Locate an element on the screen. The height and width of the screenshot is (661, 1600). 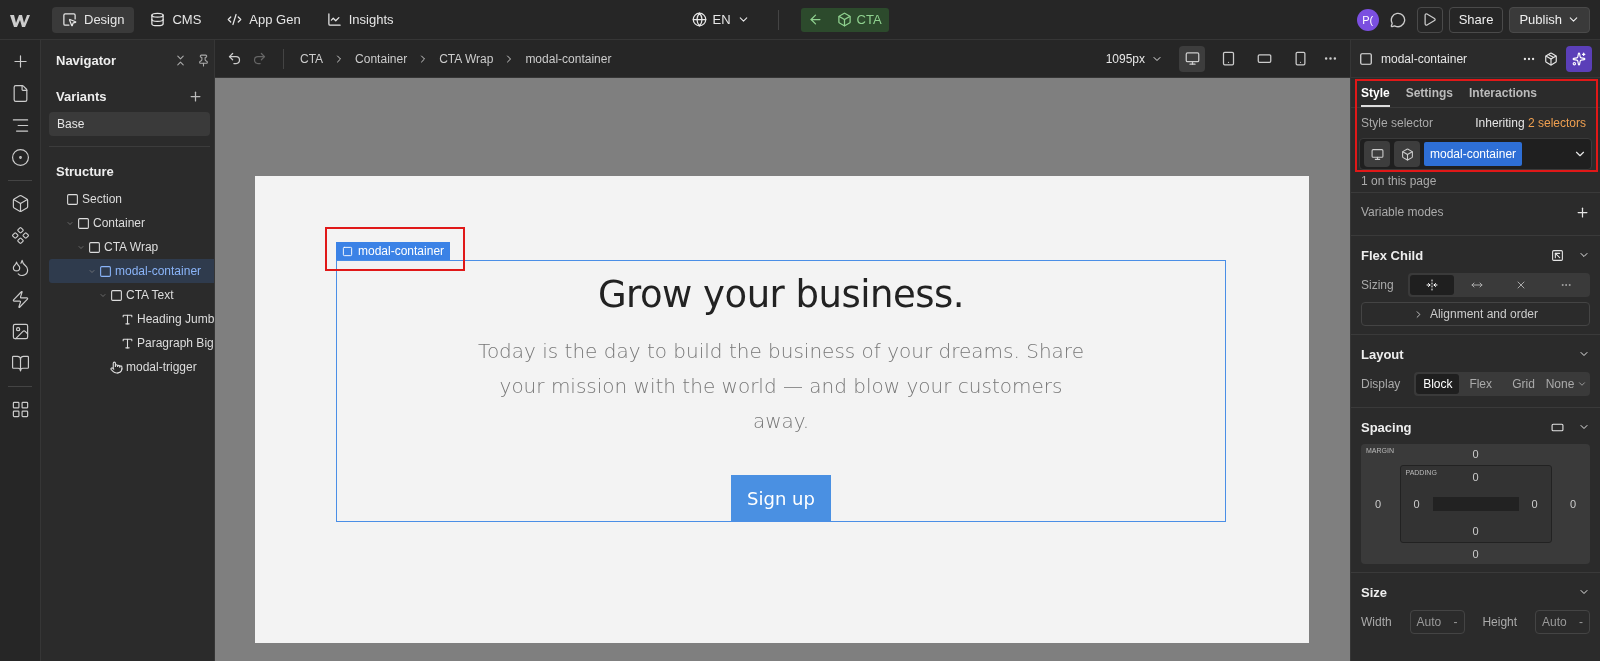
tree-item: Container is located at coordinates (131, 223).